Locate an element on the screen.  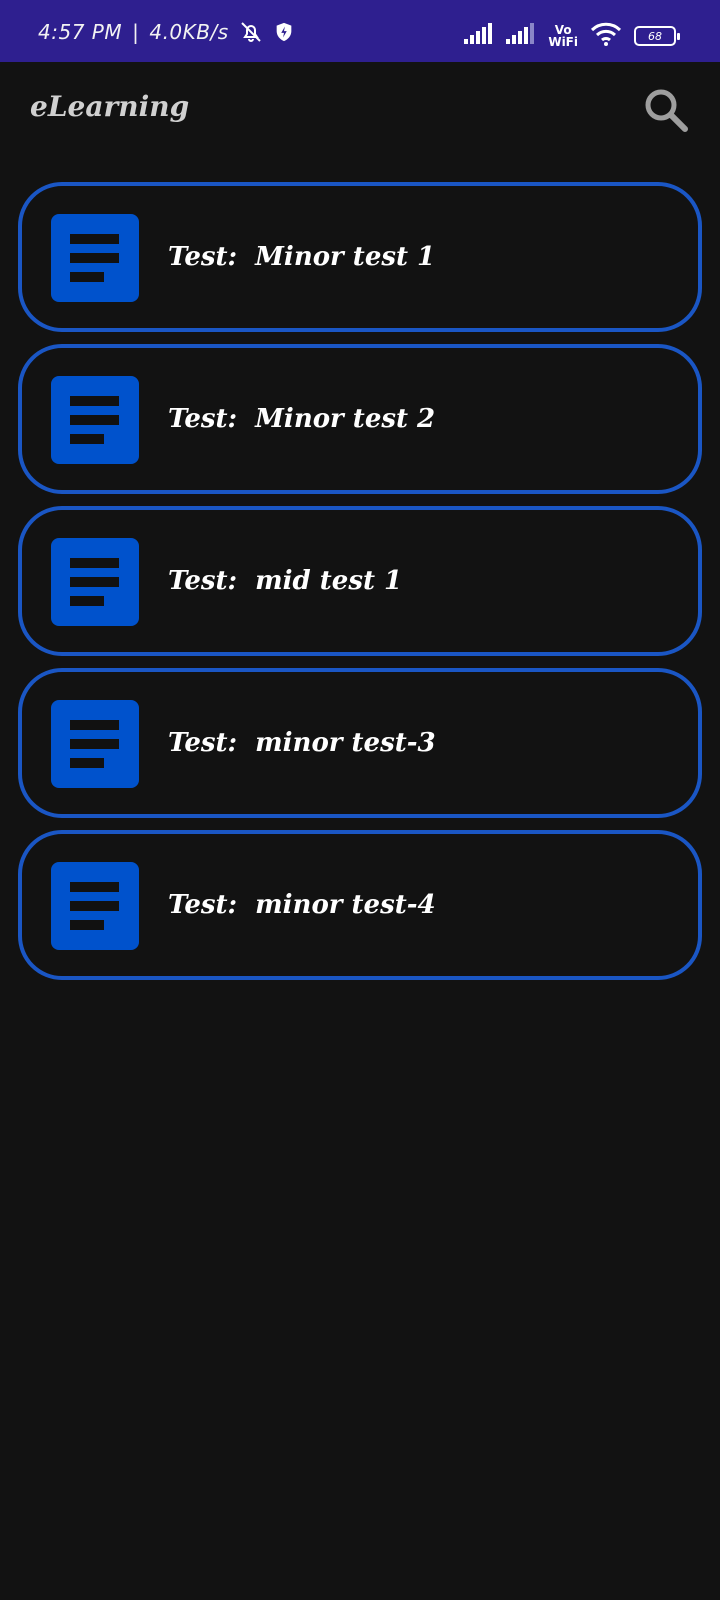
test-name: mid test 1 is located at coordinates (329, 581).